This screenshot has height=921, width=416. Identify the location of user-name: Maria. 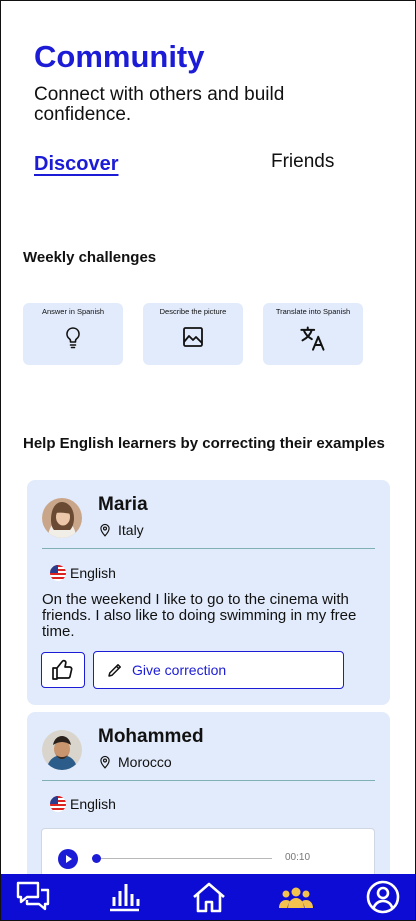
(123, 504).